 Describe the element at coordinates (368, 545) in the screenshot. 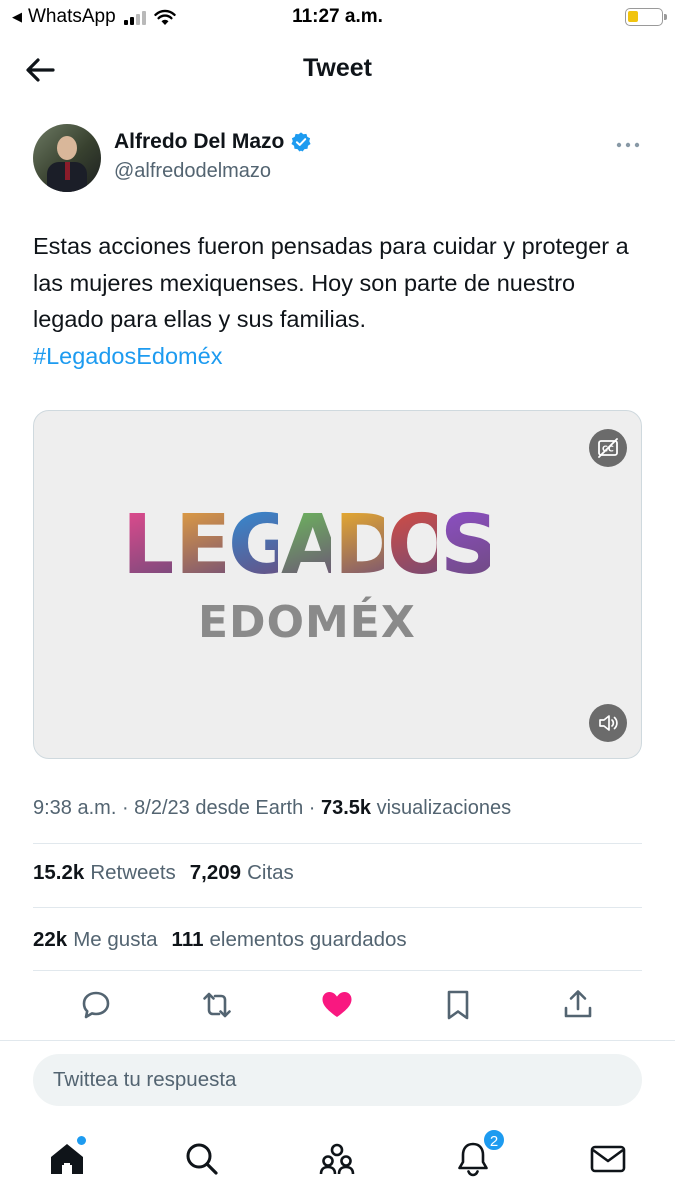

I see `legados-letter: D` at that location.